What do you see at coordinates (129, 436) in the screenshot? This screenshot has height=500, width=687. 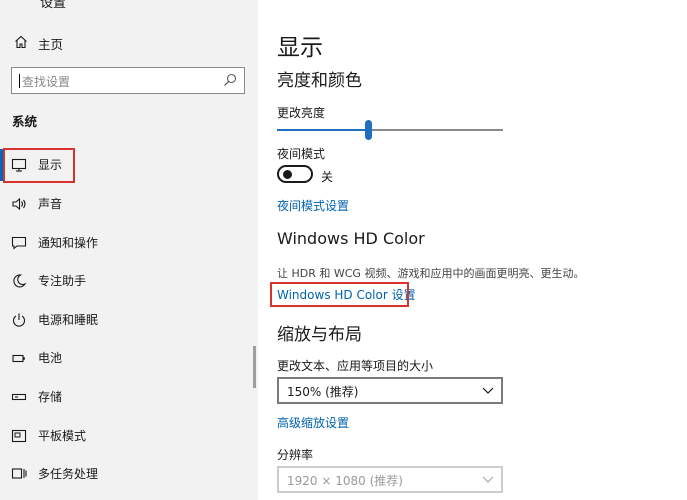 I see `sidebar-item-tablet: 平板模式` at bounding box center [129, 436].